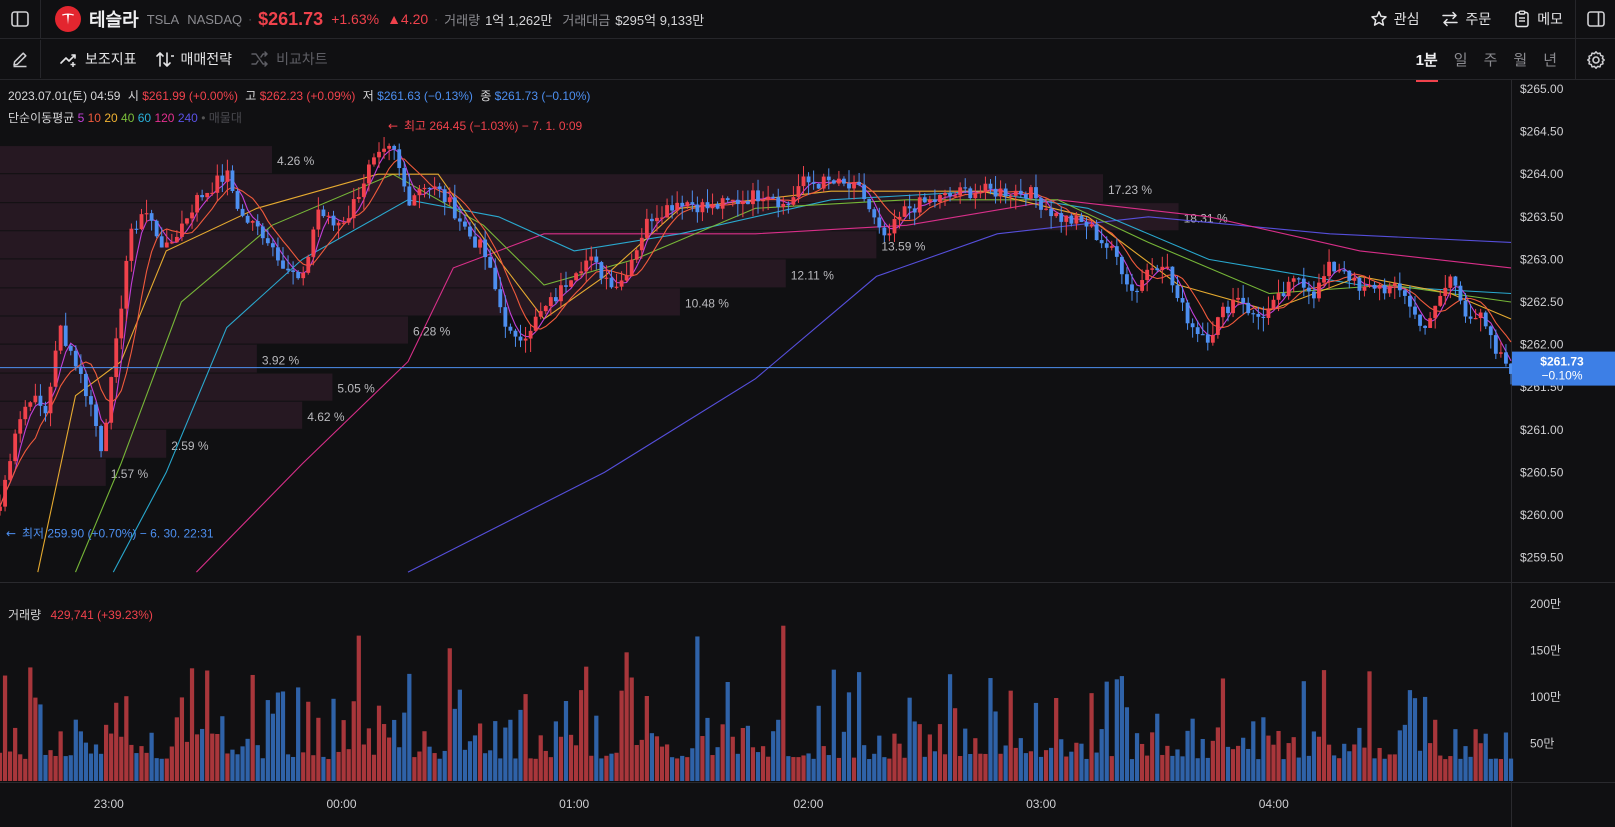  What do you see at coordinates (259, 59) in the screenshot?
I see `shuffle-icon` at bounding box center [259, 59].